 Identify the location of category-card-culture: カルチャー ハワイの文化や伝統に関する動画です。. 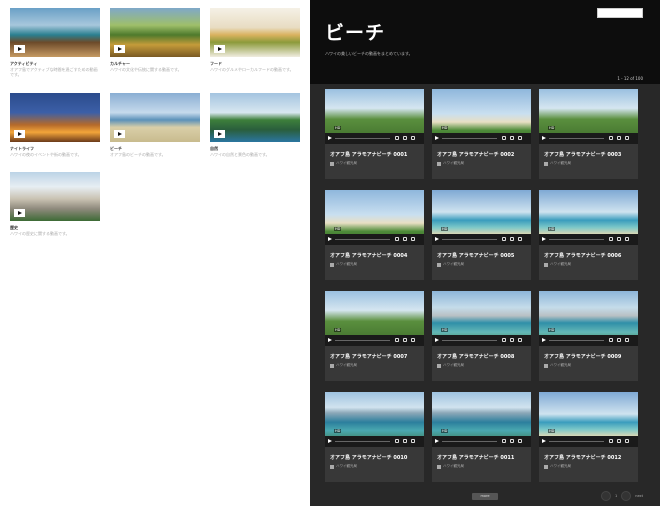
(155, 40).